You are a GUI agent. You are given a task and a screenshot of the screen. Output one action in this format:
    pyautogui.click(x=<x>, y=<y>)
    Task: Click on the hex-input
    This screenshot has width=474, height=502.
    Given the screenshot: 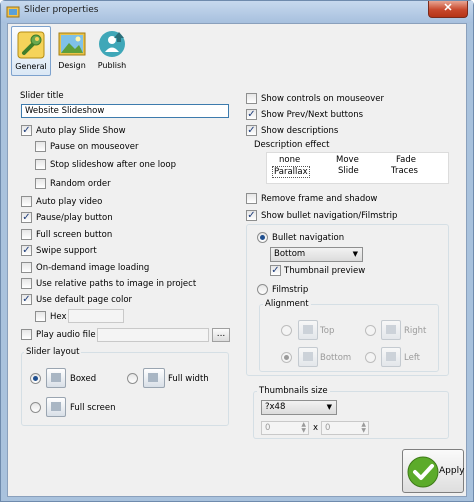 What is the action you would take?
    pyautogui.click(x=96, y=316)
    